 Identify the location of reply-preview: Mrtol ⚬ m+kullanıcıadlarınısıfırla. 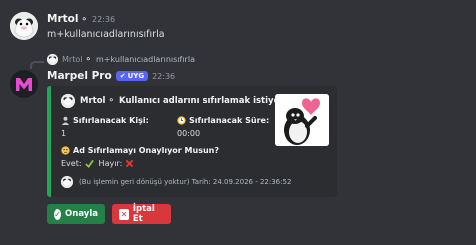
(121, 59).